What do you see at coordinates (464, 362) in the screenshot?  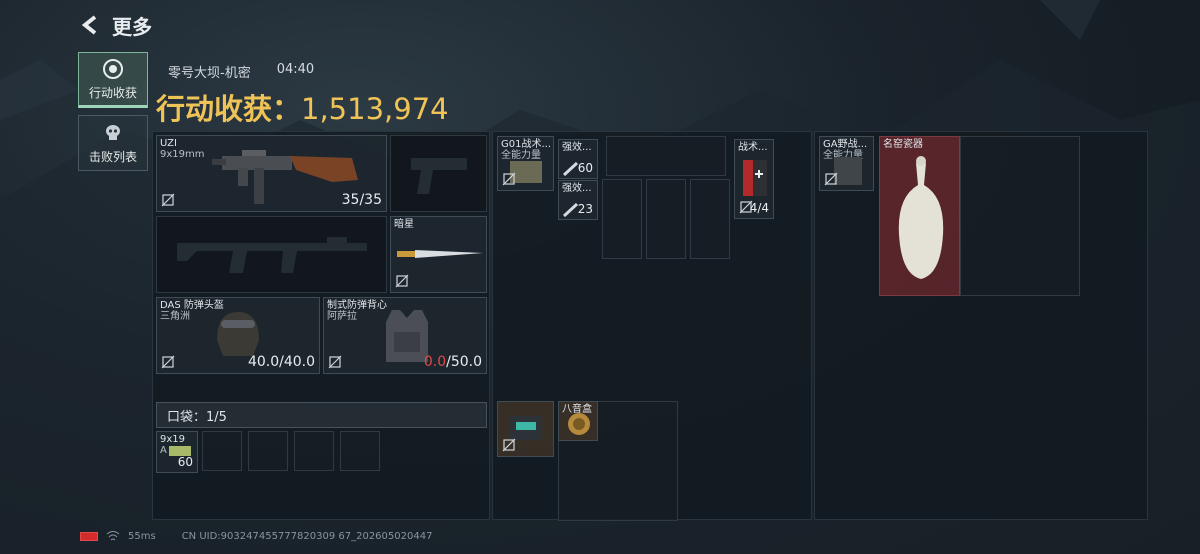 I see `vest-durability-max: /50.0` at bounding box center [464, 362].